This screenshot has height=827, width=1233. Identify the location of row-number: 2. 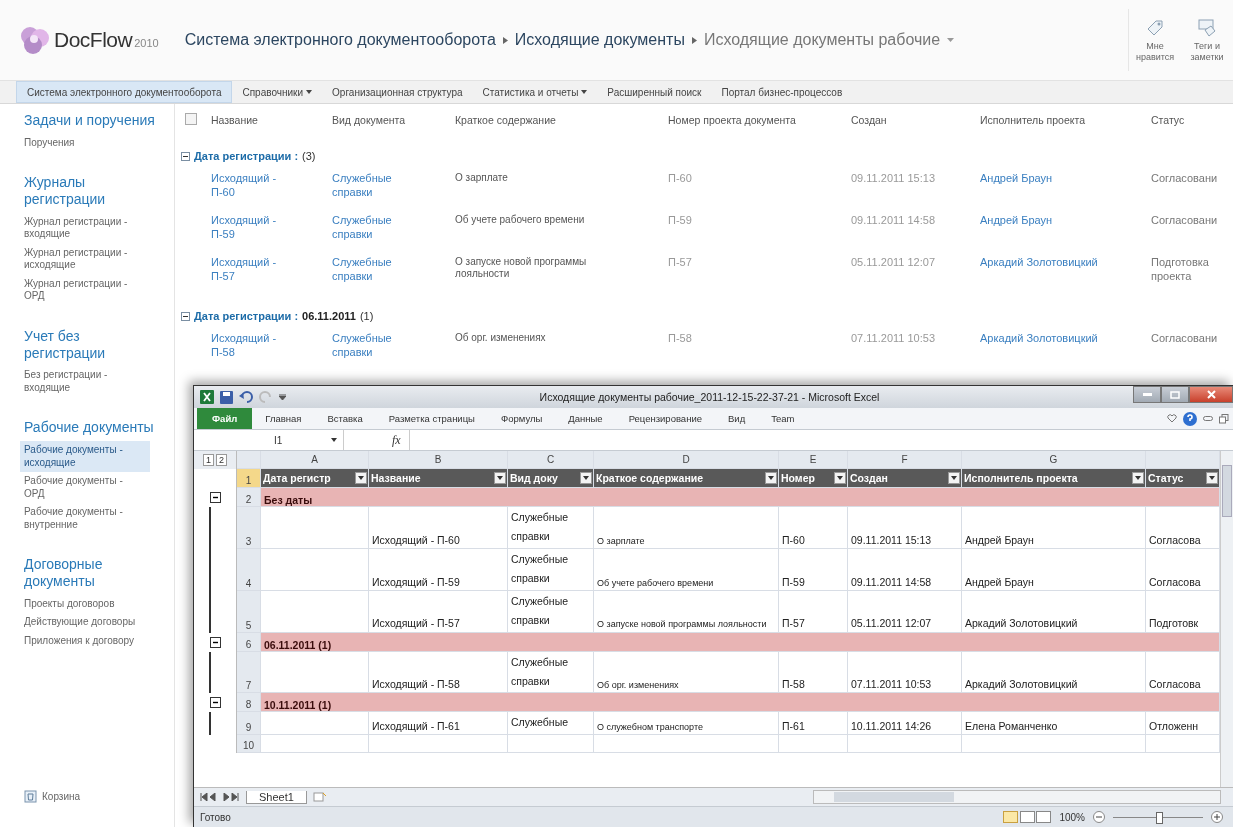
(248, 499).